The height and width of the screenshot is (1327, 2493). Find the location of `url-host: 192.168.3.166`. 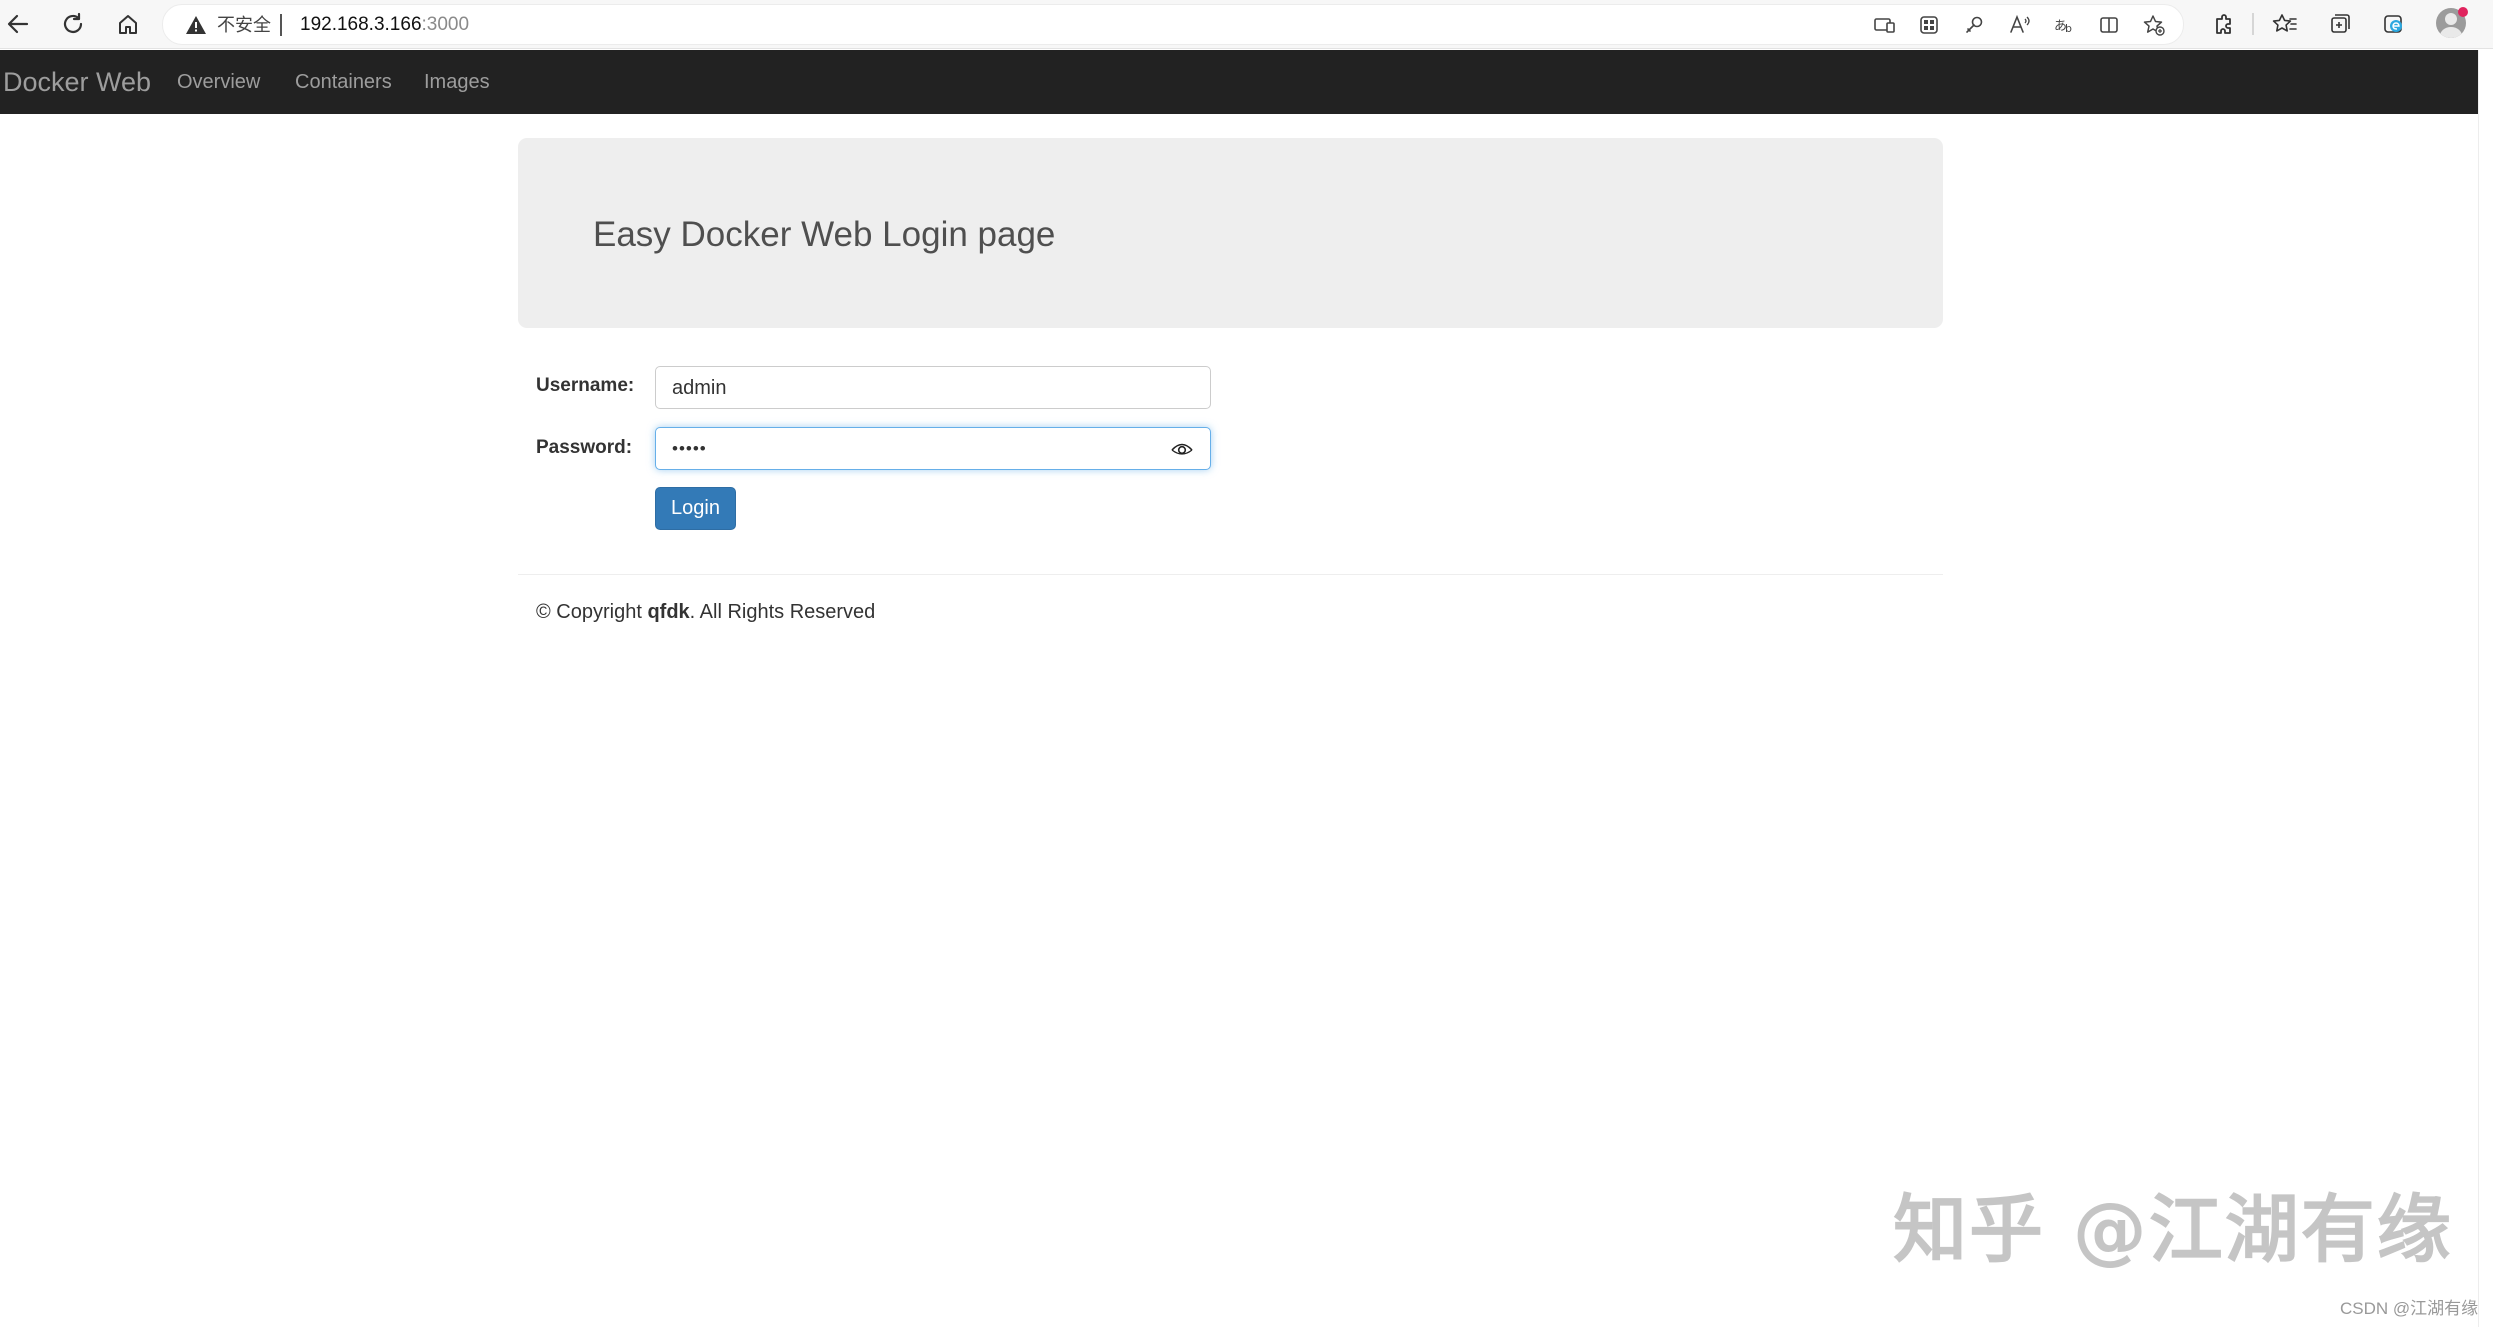

url-host: 192.168.3.166 is located at coordinates (361, 24).